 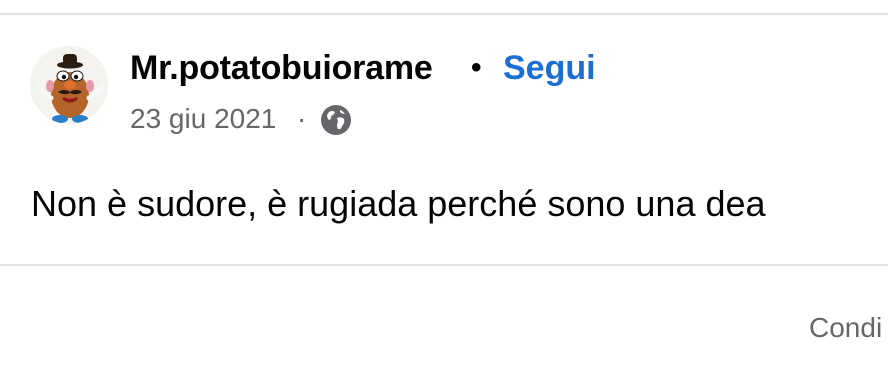 I want to click on avatar, so click(x=69, y=85).